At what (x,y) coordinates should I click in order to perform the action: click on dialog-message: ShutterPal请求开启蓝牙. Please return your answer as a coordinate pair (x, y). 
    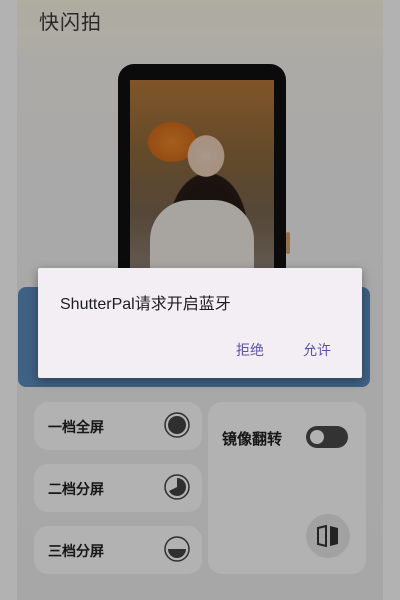
    Looking at the image, I should click on (145, 304).